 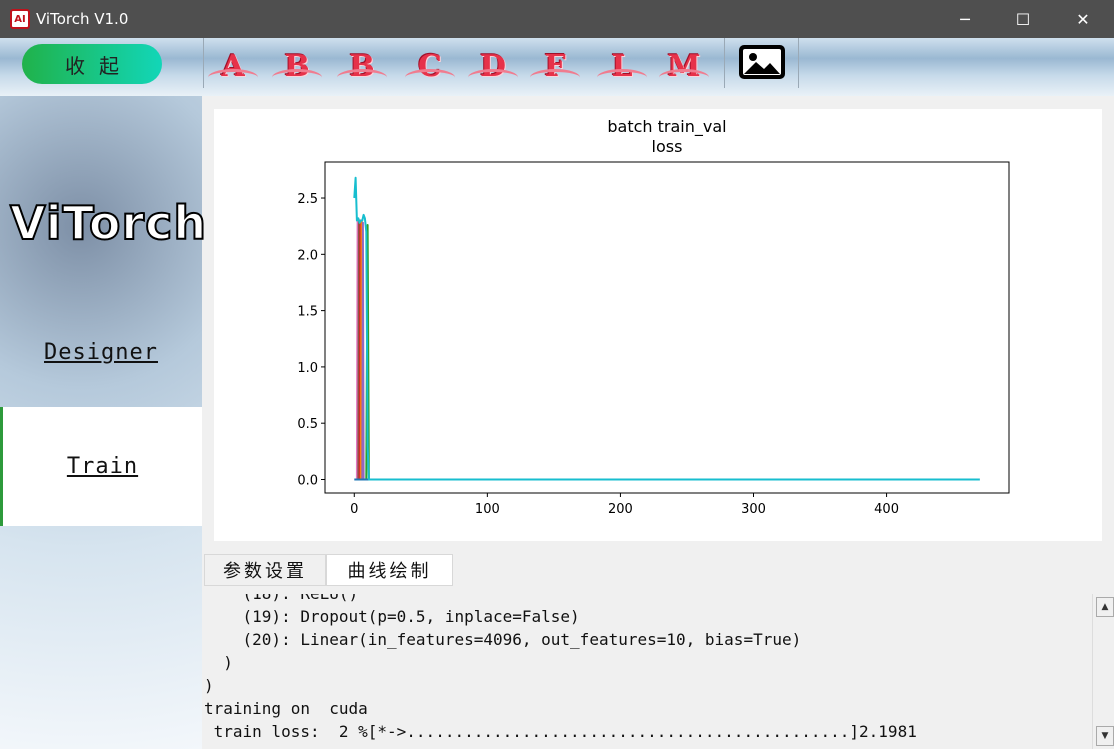 What do you see at coordinates (753, 509) in the screenshot?
I see `x-tick-label: 300` at bounding box center [753, 509].